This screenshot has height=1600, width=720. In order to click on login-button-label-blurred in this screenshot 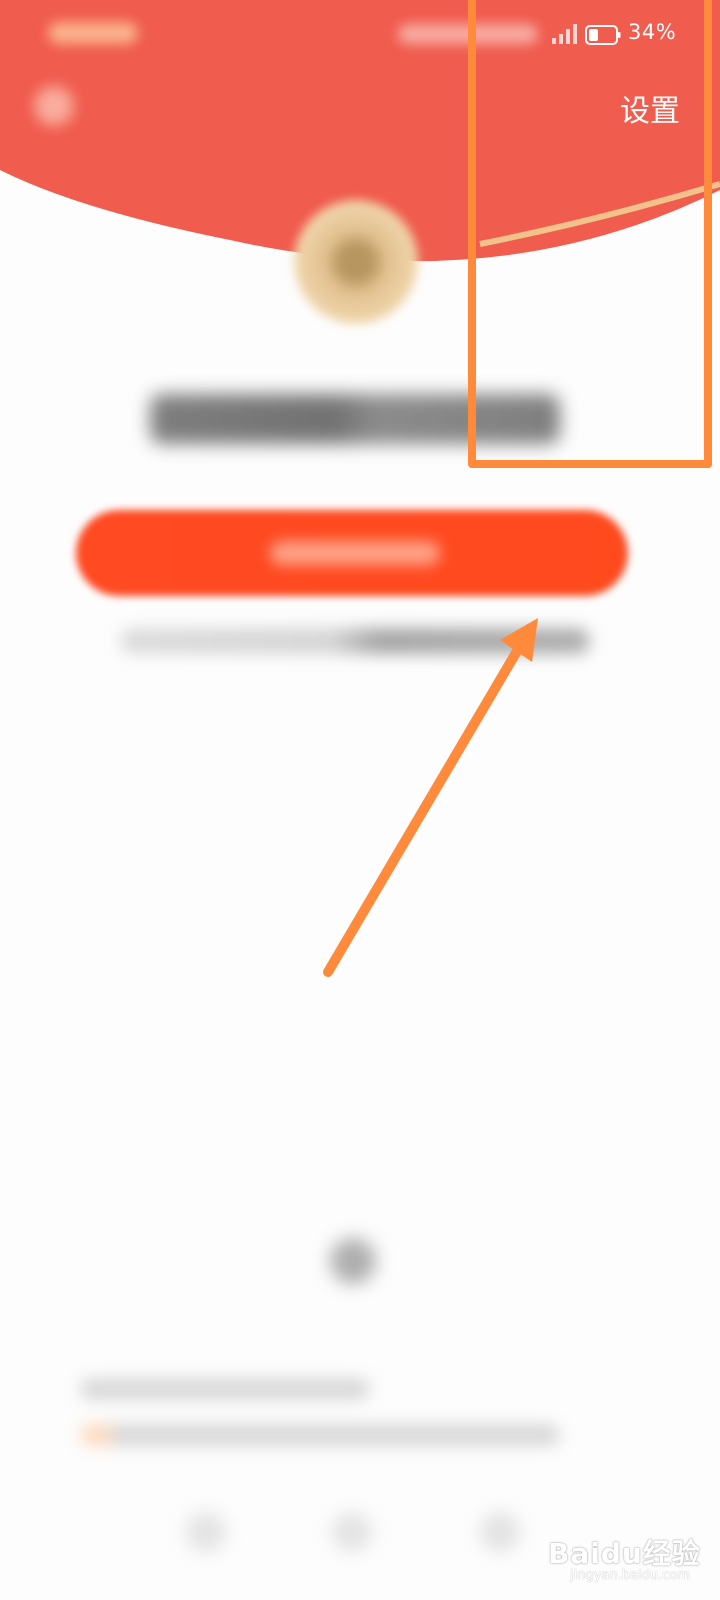, I will do `click(355, 553)`.